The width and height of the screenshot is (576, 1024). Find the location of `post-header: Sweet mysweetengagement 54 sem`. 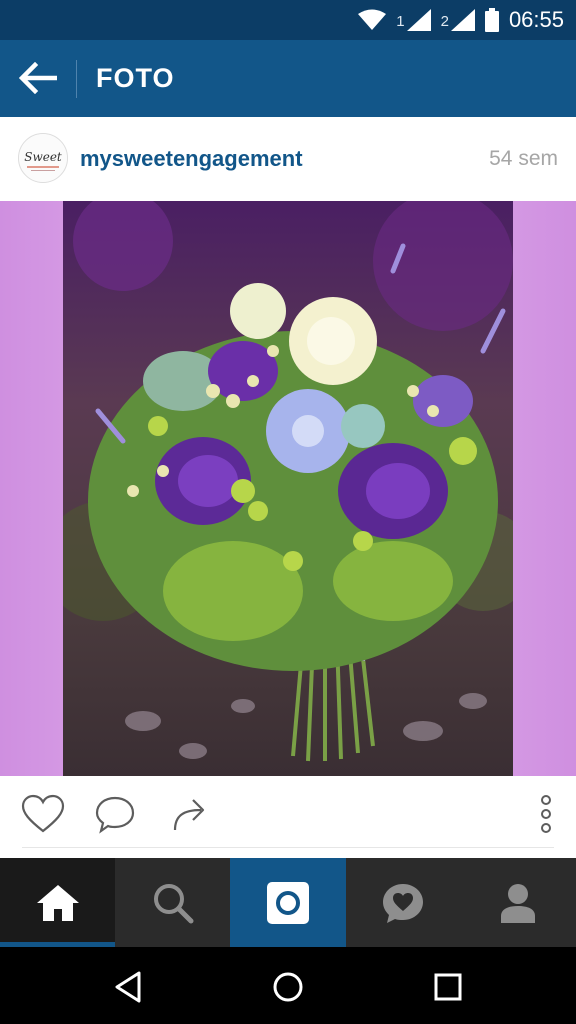

post-header: Sweet mysweetengagement 54 sem is located at coordinates (288, 159).